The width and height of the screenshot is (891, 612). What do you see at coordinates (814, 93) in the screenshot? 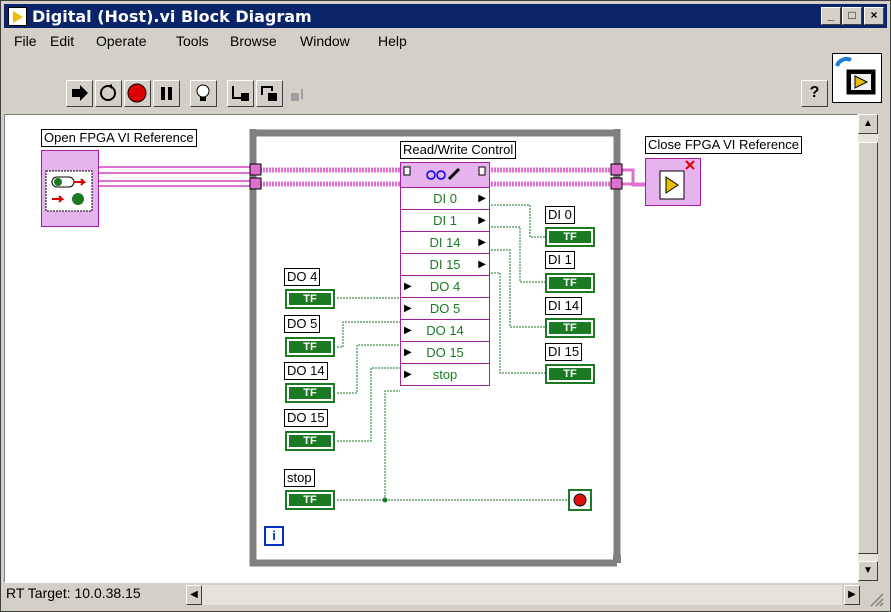
I see `help-button: ?` at bounding box center [814, 93].